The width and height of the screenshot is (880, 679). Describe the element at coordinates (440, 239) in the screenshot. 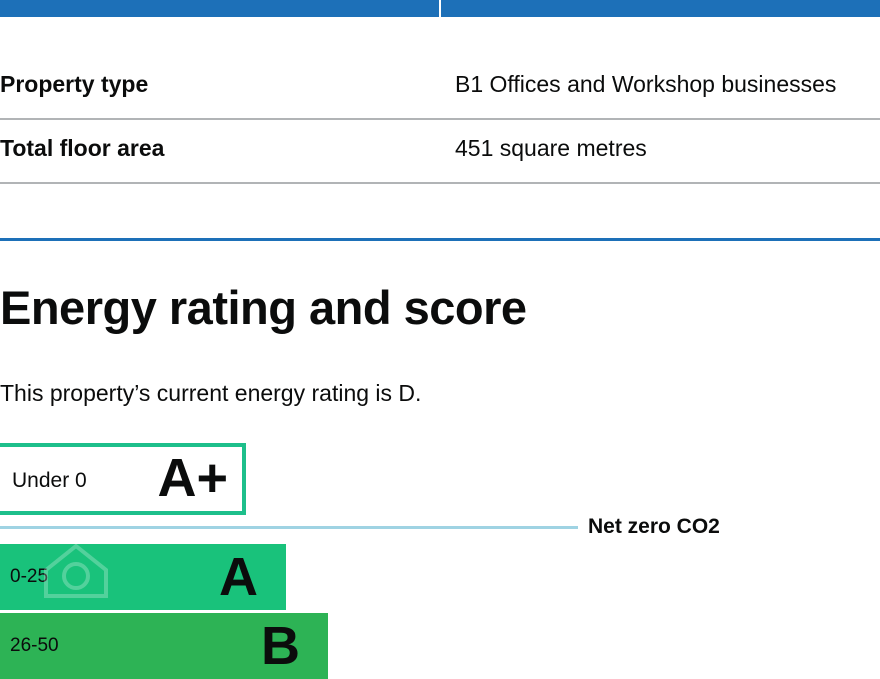

I see `section-divider` at that location.